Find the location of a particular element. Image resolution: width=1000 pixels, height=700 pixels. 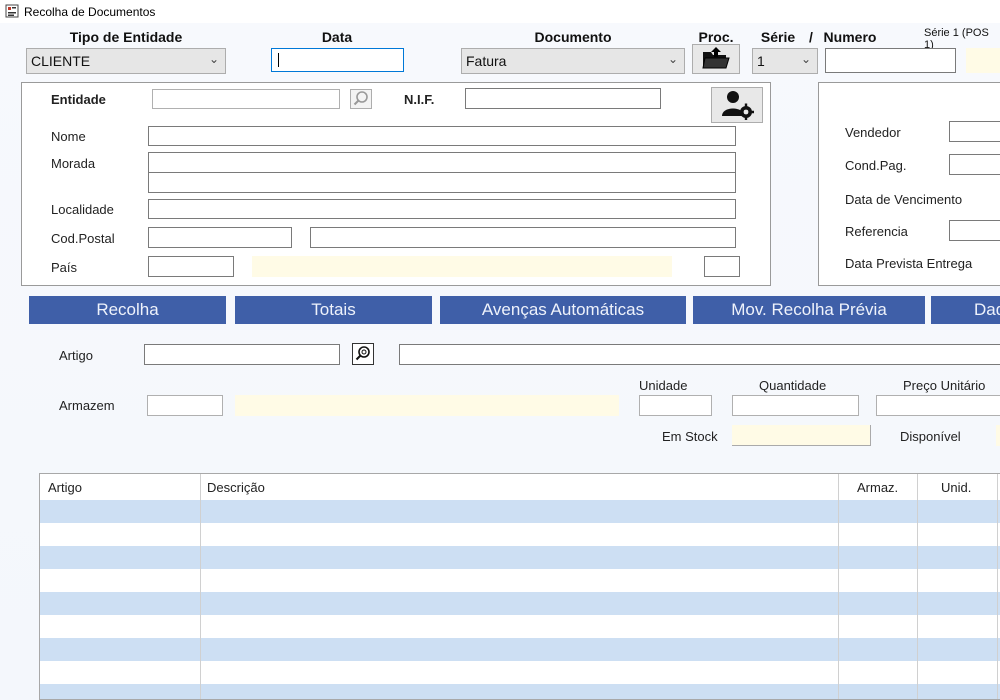

localidade-label: Localidade is located at coordinates (82, 209).